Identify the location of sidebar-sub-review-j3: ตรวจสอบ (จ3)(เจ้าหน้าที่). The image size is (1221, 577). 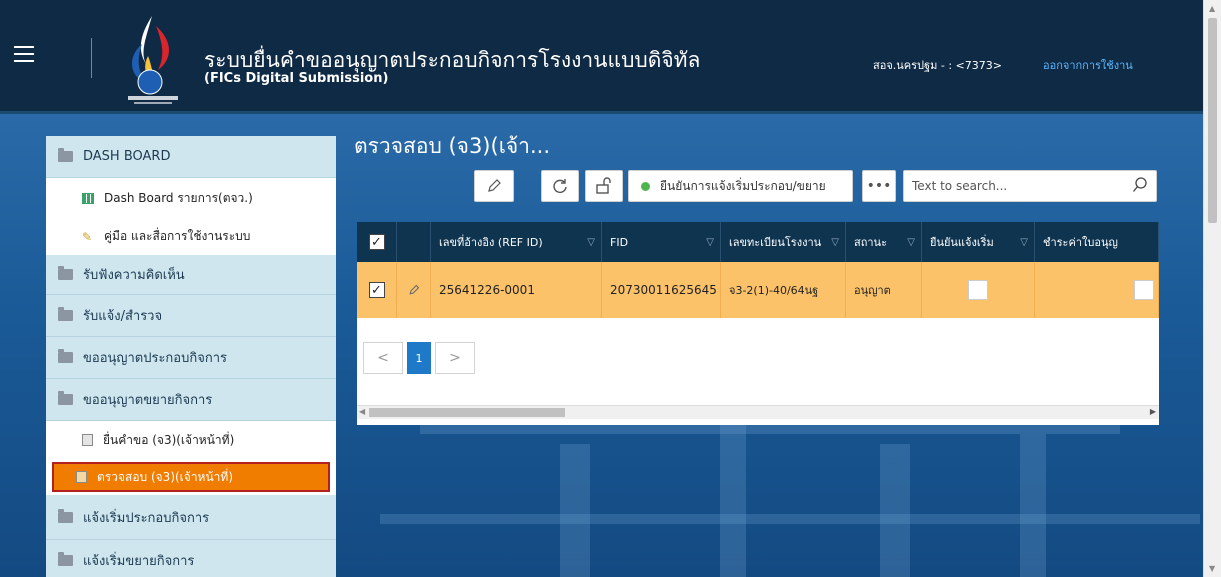
(191, 477).